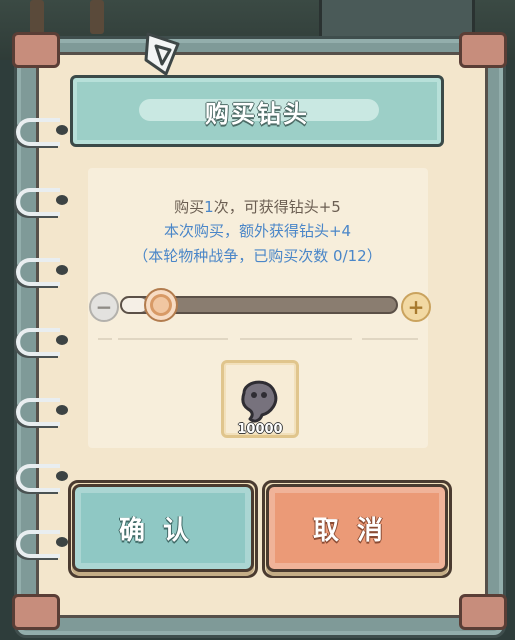 The width and height of the screenshot is (515, 640). I want to click on dialog-title: 购买钻头, so click(257, 113).